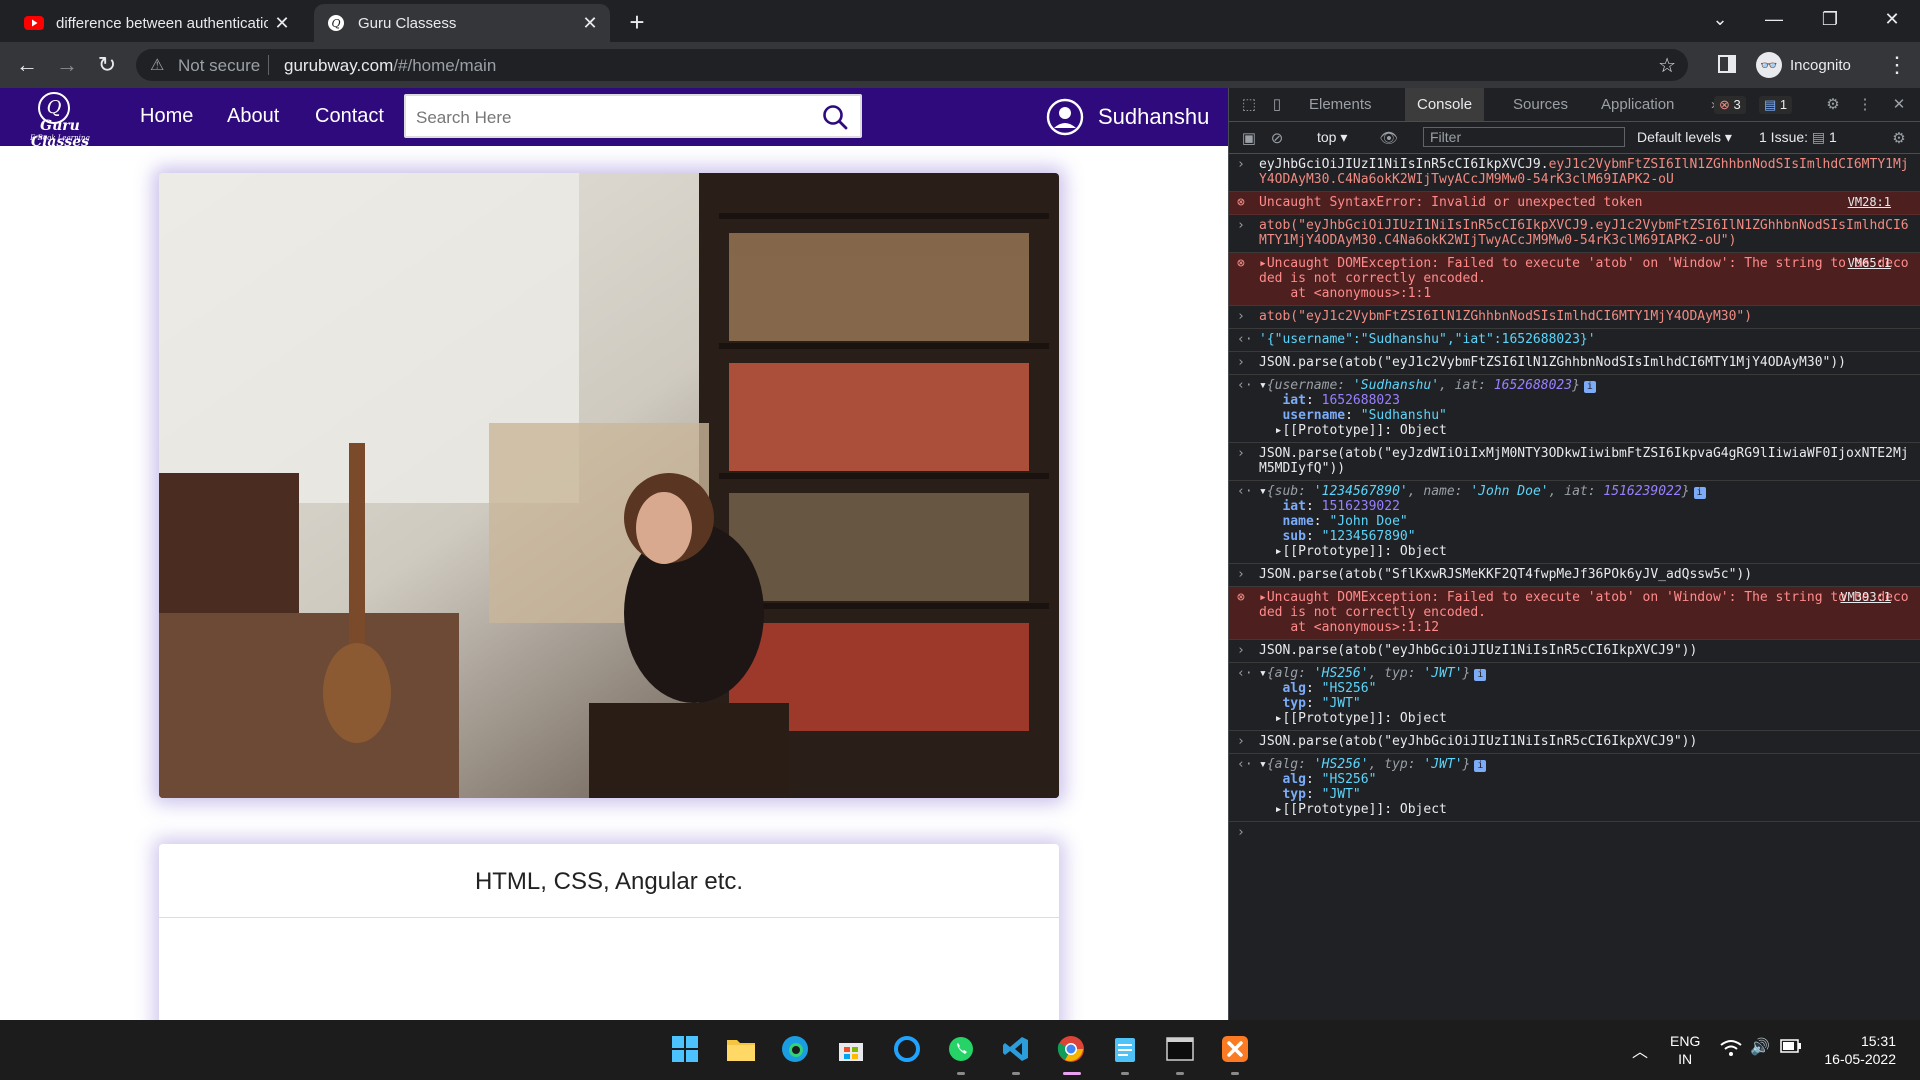 The image size is (1920, 1080). What do you see at coordinates (637, 23) in the screenshot?
I see `new-tab-button: +` at bounding box center [637, 23].